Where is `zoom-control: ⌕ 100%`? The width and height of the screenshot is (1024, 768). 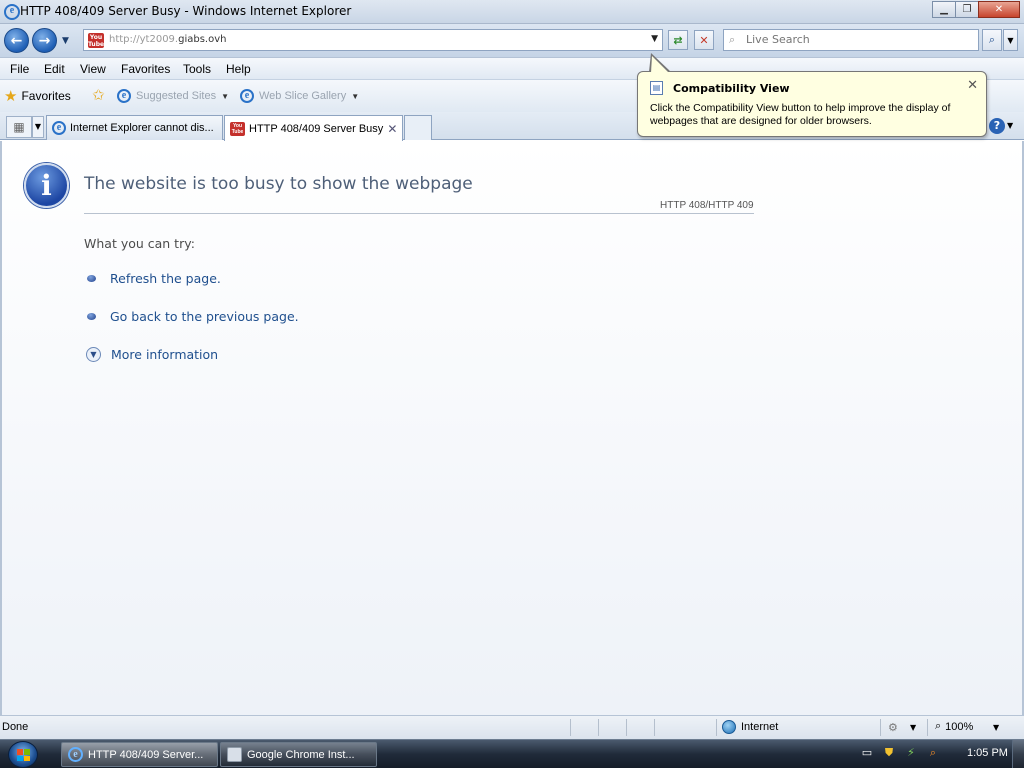
zoom-control: ⌕ 100% is located at coordinates (954, 726).